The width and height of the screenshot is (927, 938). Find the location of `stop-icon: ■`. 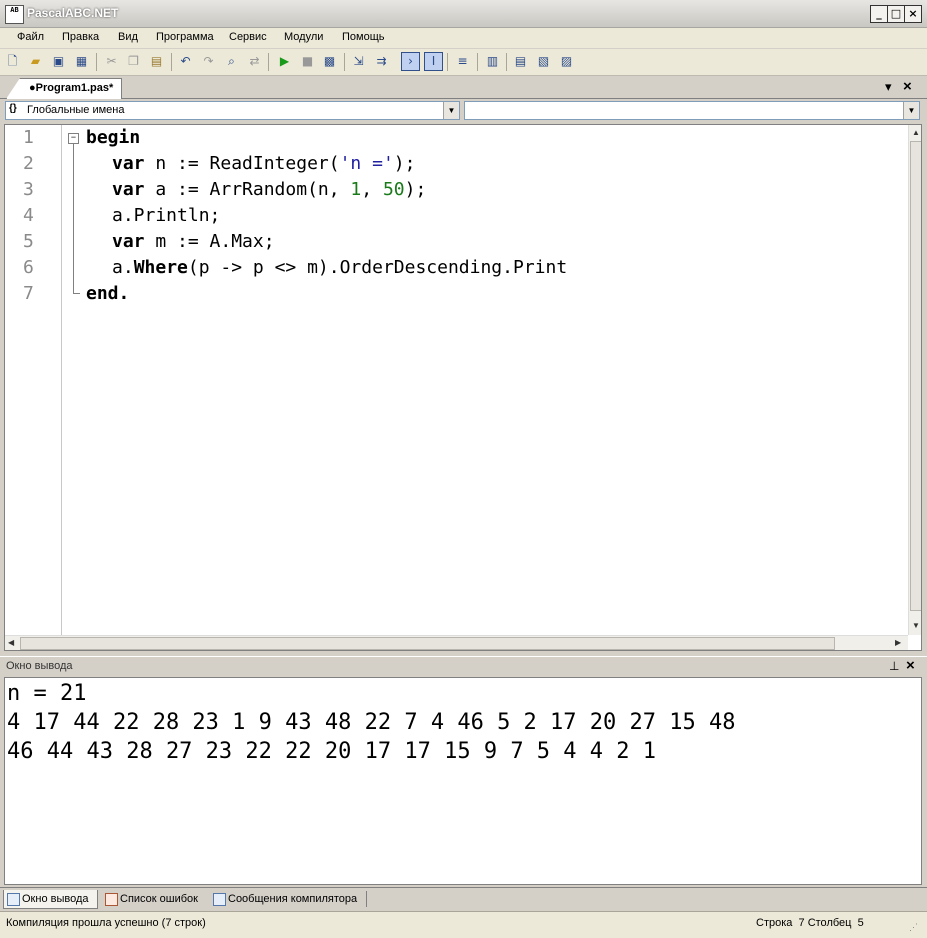

stop-icon: ■ is located at coordinates (307, 61).